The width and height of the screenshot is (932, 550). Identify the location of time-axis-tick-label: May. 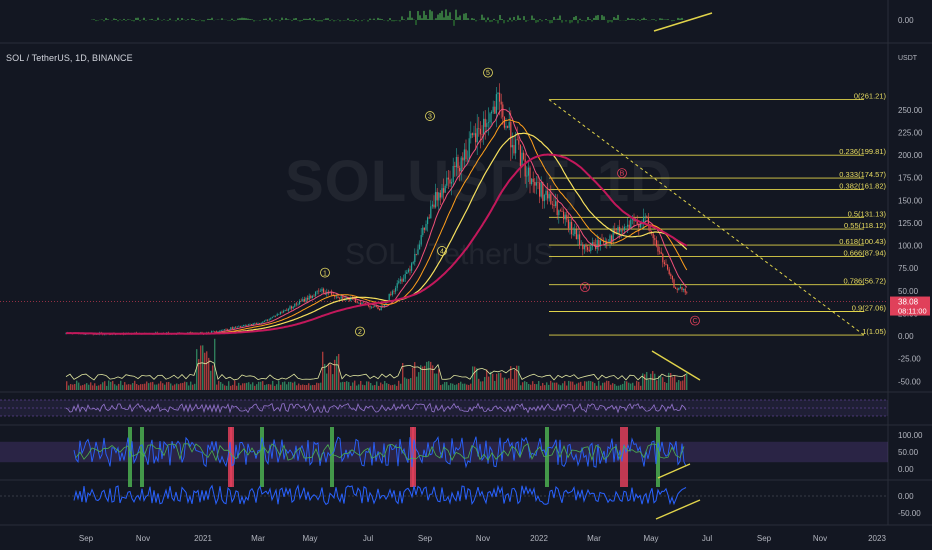
(309, 538).